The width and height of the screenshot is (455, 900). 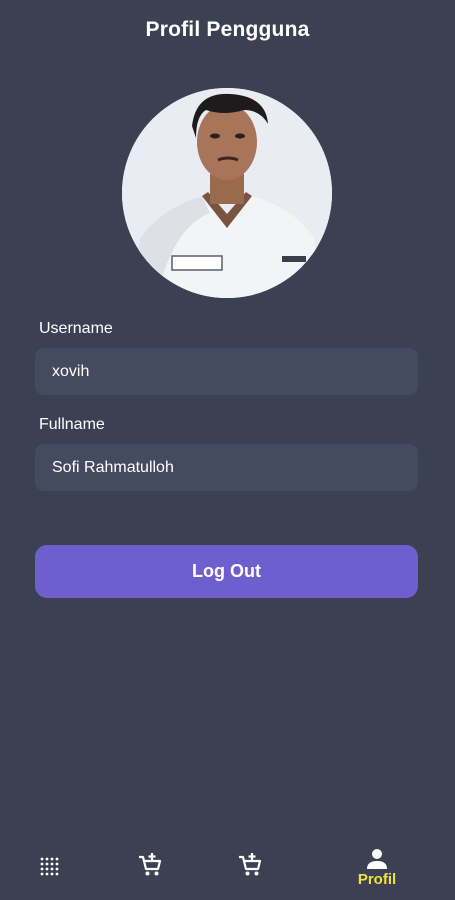 I want to click on page-title: Profil Pengguna, so click(x=227, y=29).